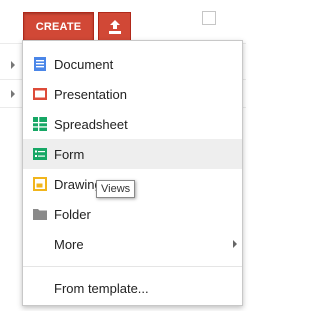 The width and height of the screenshot is (320, 311). What do you see at coordinates (84, 64) in the screenshot?
I see `menu-item-label: Document` at bounding box center [84, 64].